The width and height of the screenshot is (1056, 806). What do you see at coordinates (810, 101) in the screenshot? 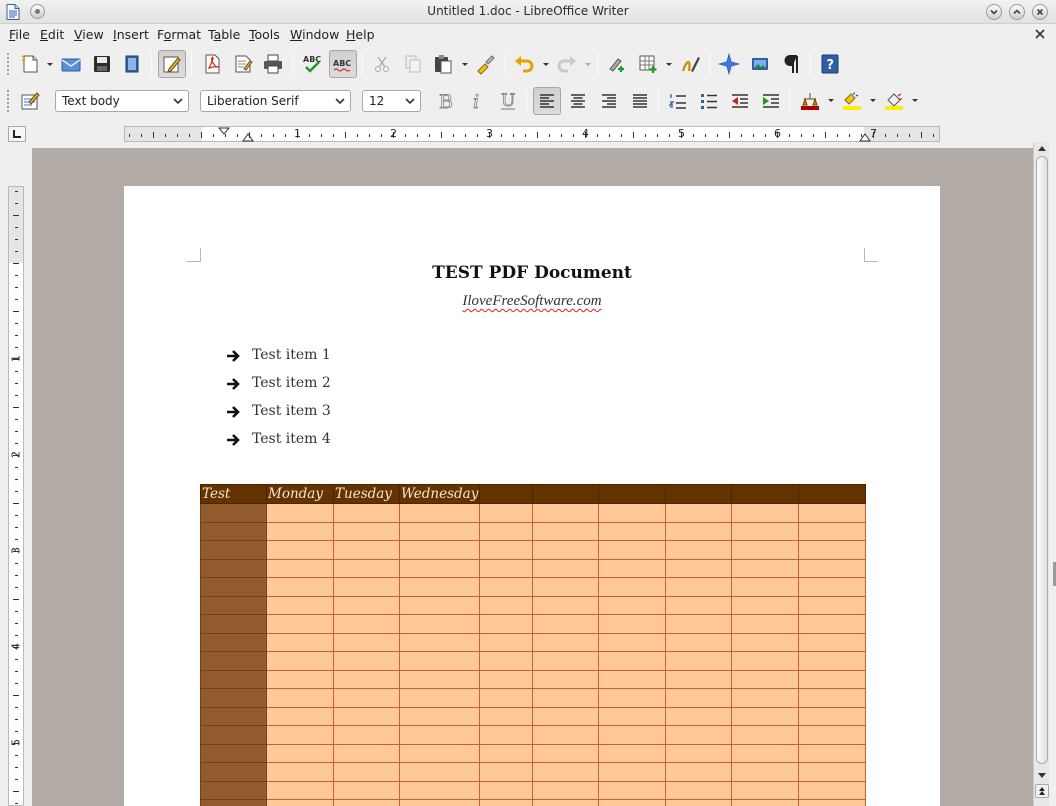
I see `font-color-button` at bounding box center [810, 101].